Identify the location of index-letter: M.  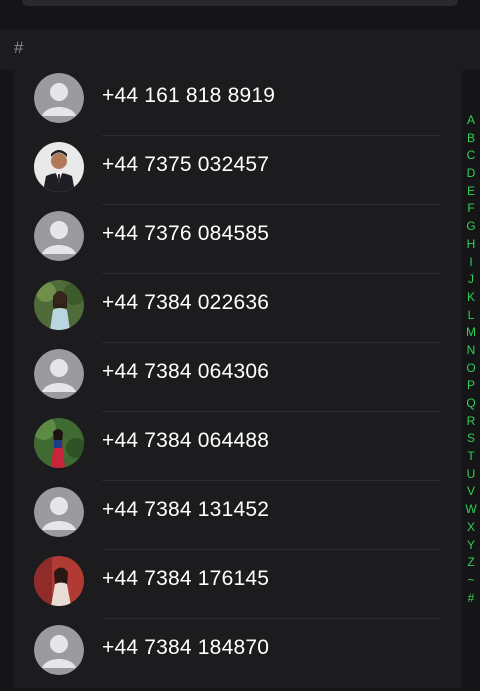
(471, 333).